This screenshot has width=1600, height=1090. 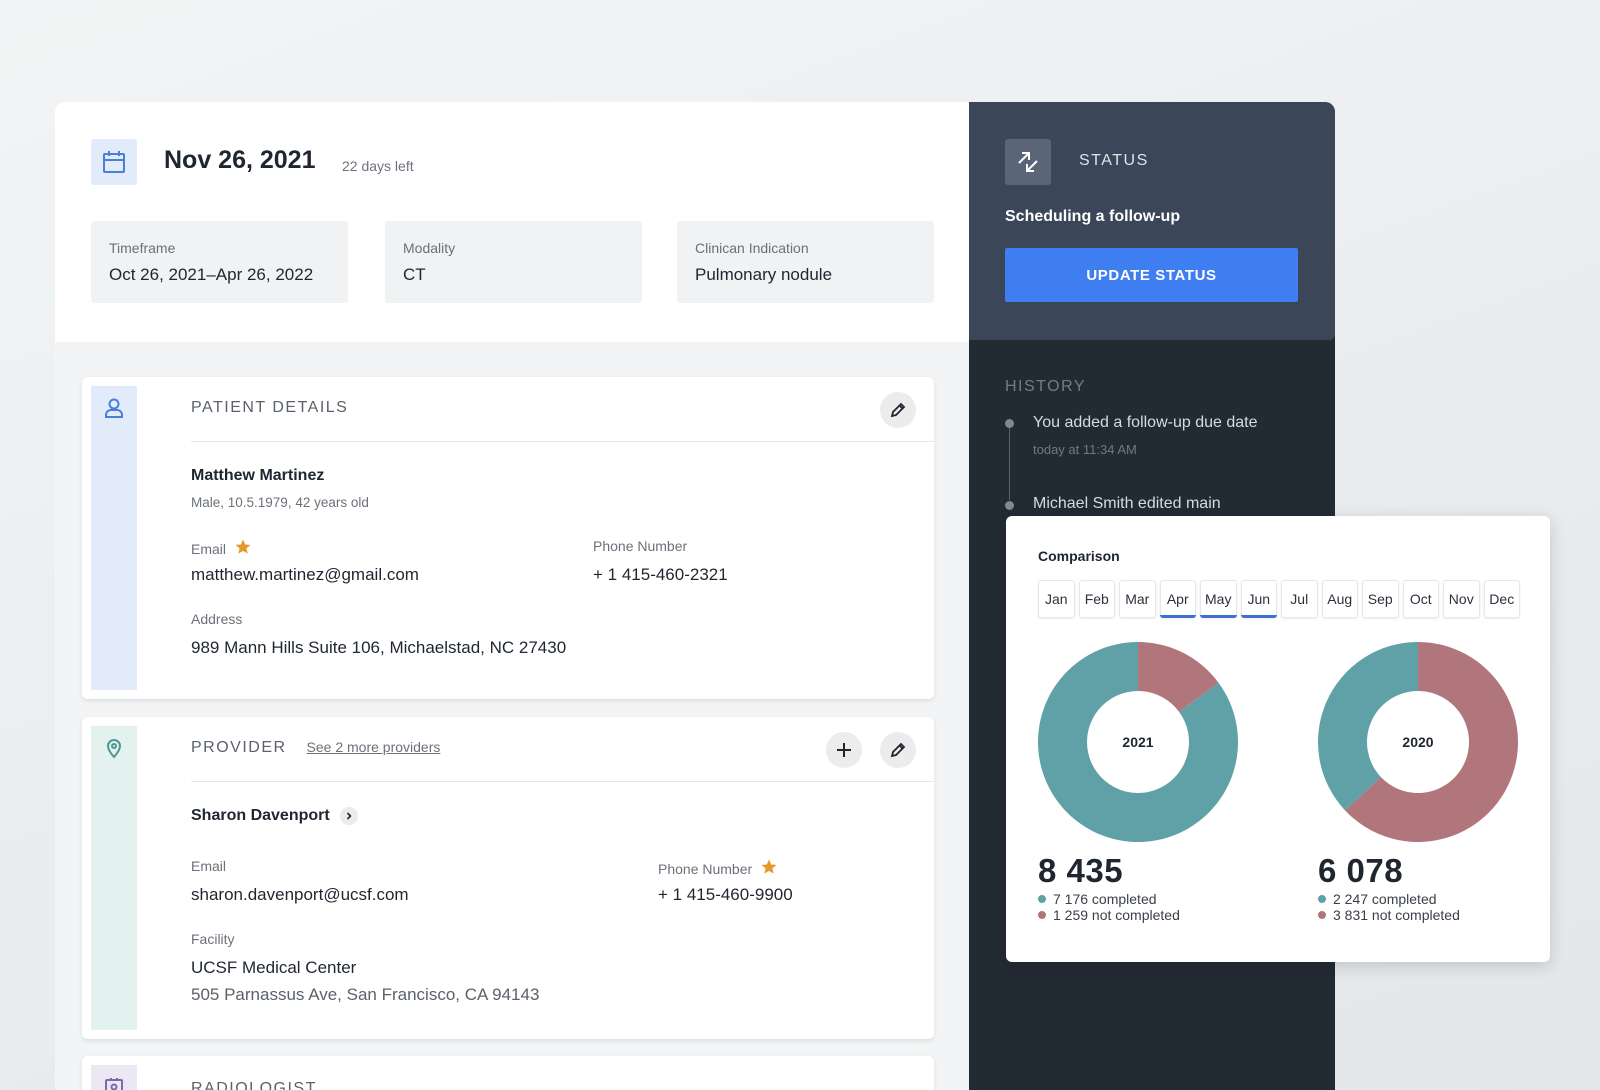 I want to click on patient-phone: + 1 415-460-2321, so click(x=660, y=575).